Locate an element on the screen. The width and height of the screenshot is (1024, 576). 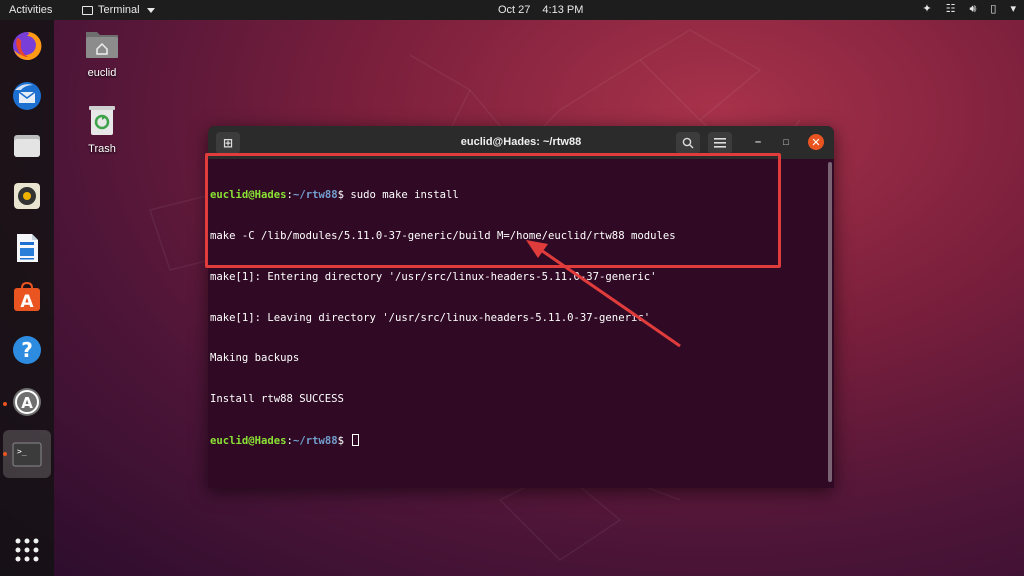
home-folder-icon is located at coordinates (102, 45).